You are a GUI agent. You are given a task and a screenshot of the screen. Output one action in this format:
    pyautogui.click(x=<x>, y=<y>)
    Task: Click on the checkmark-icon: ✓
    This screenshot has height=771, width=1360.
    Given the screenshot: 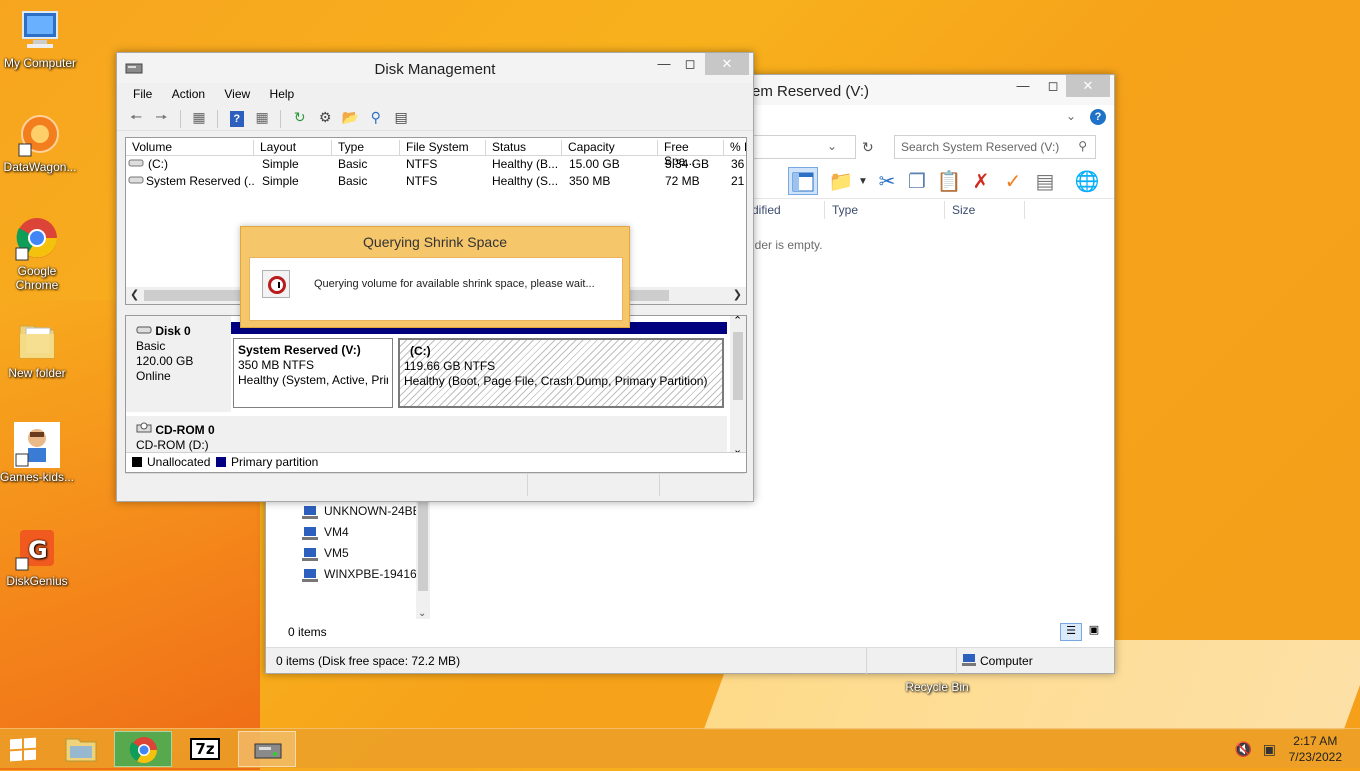 What is the action you would take?
    pyautogui.click(x=1013, y=182)
    